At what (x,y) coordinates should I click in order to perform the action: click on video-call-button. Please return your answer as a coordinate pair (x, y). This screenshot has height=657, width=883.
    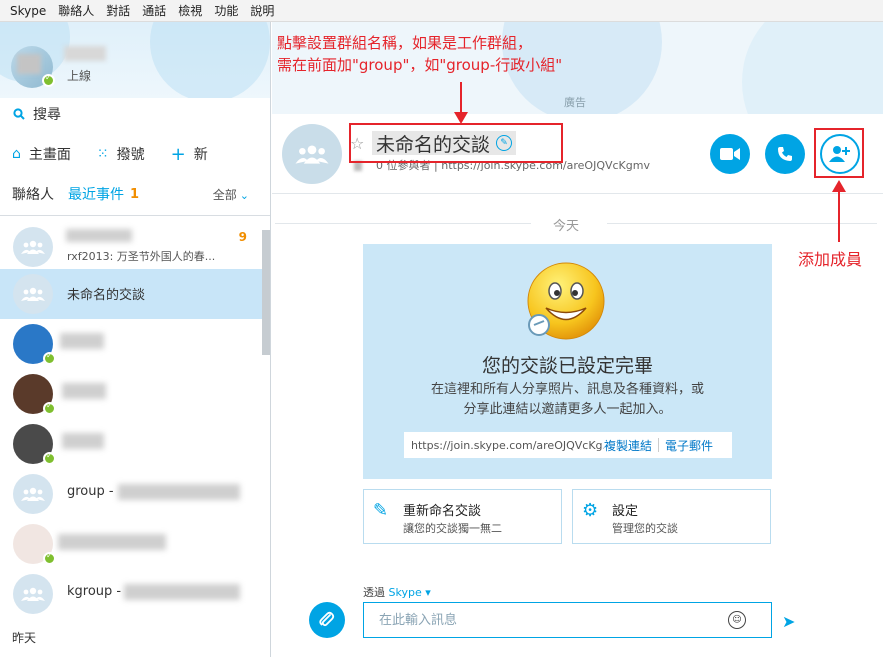
    Looking at the image, I should click on (730, 154).